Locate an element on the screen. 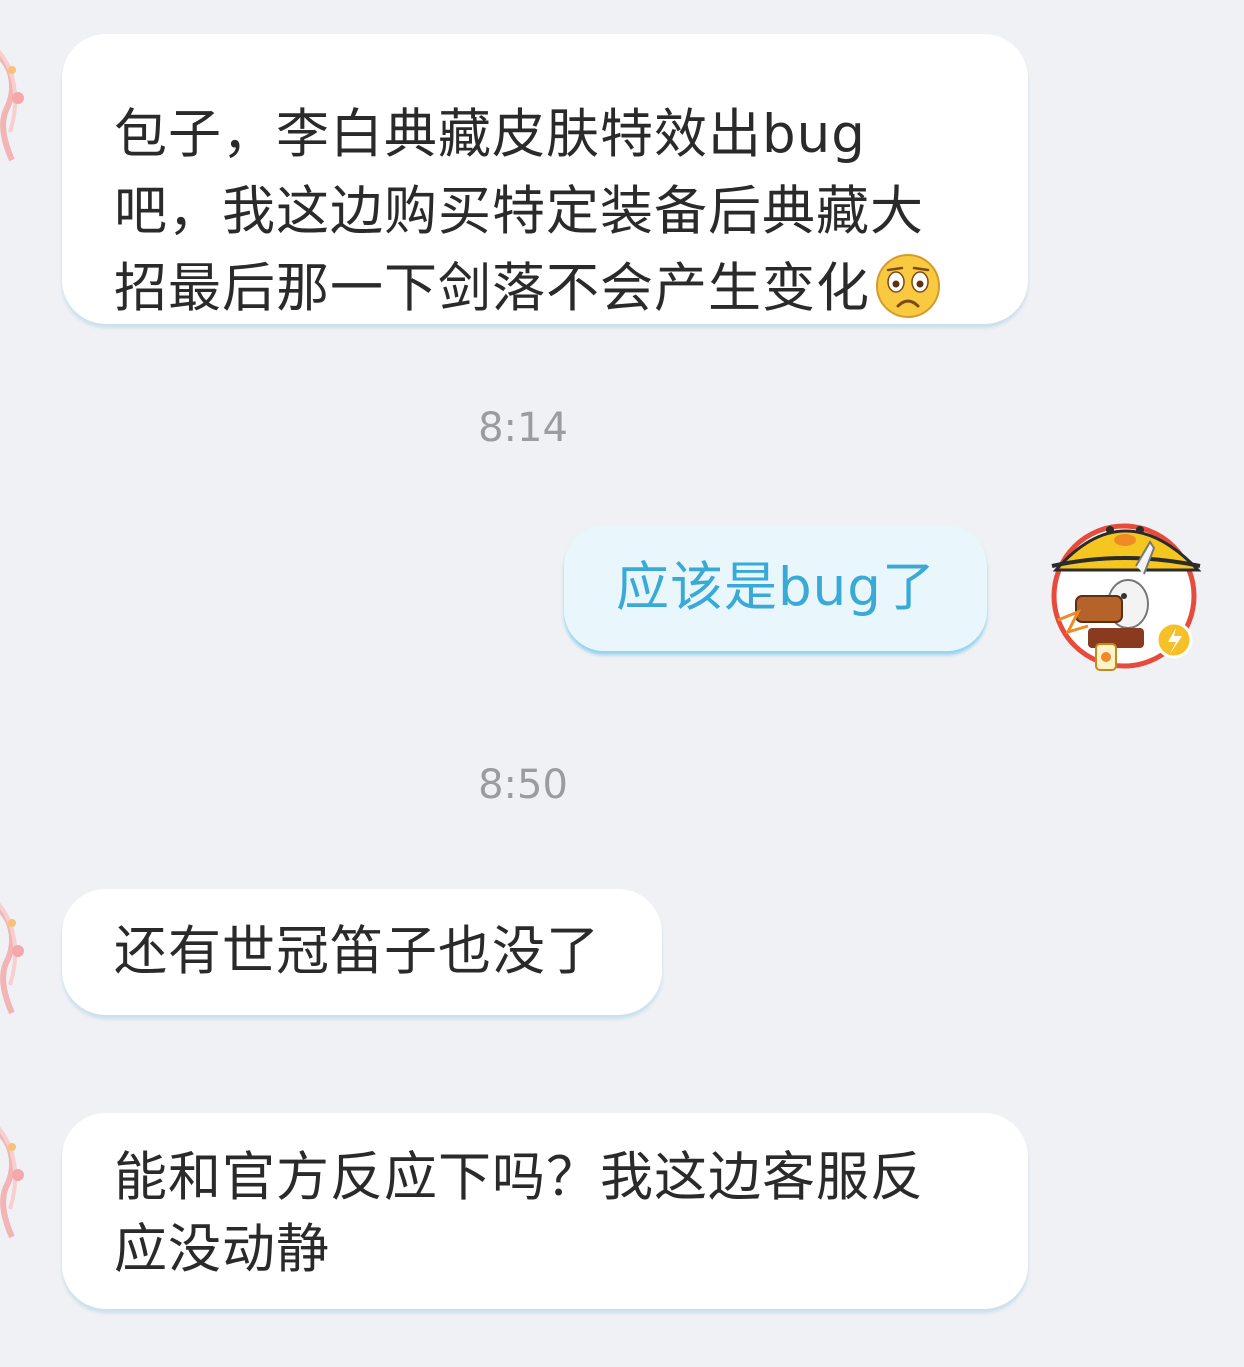  outgoing-message-bubble: 应该是bug了 is located at coordinates (775, 588).